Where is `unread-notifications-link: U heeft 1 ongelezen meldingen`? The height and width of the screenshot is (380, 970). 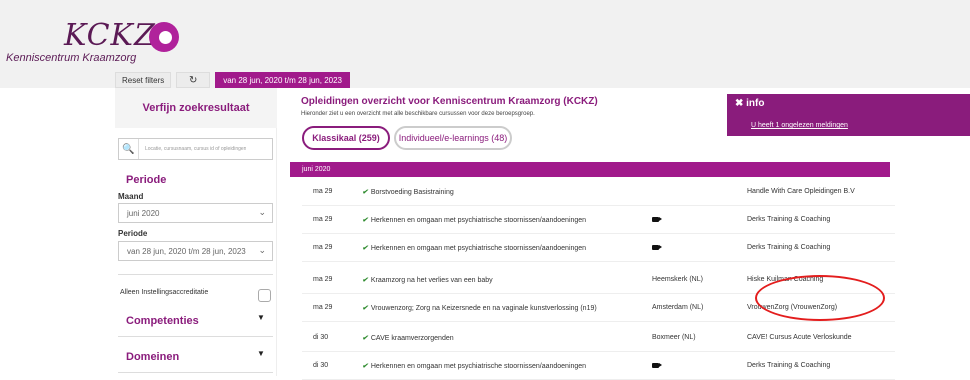
unread-notifications-link: U heeft 1 ongelezen meldingen is located at coordinates (799, 125).